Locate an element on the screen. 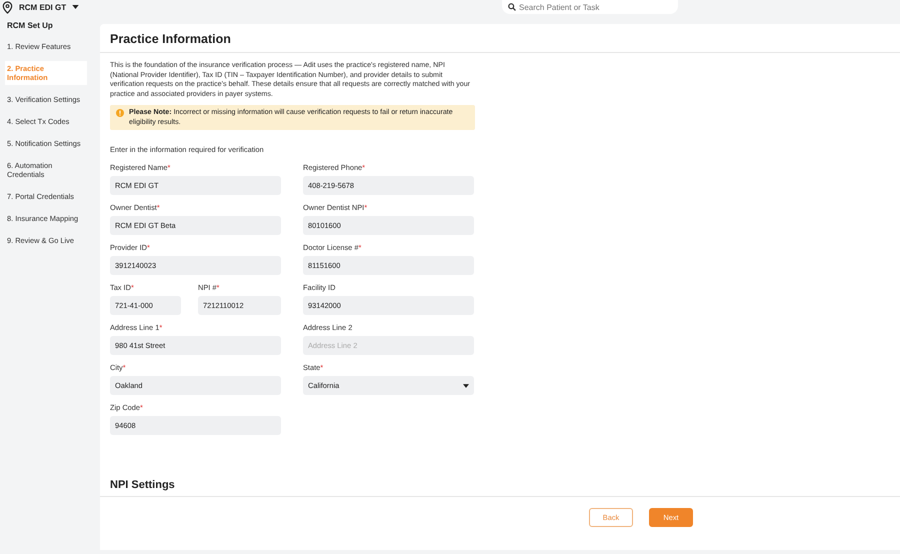 The image size is (900, 554). section-title: NPI Settings is located at coordinates (500, 488).